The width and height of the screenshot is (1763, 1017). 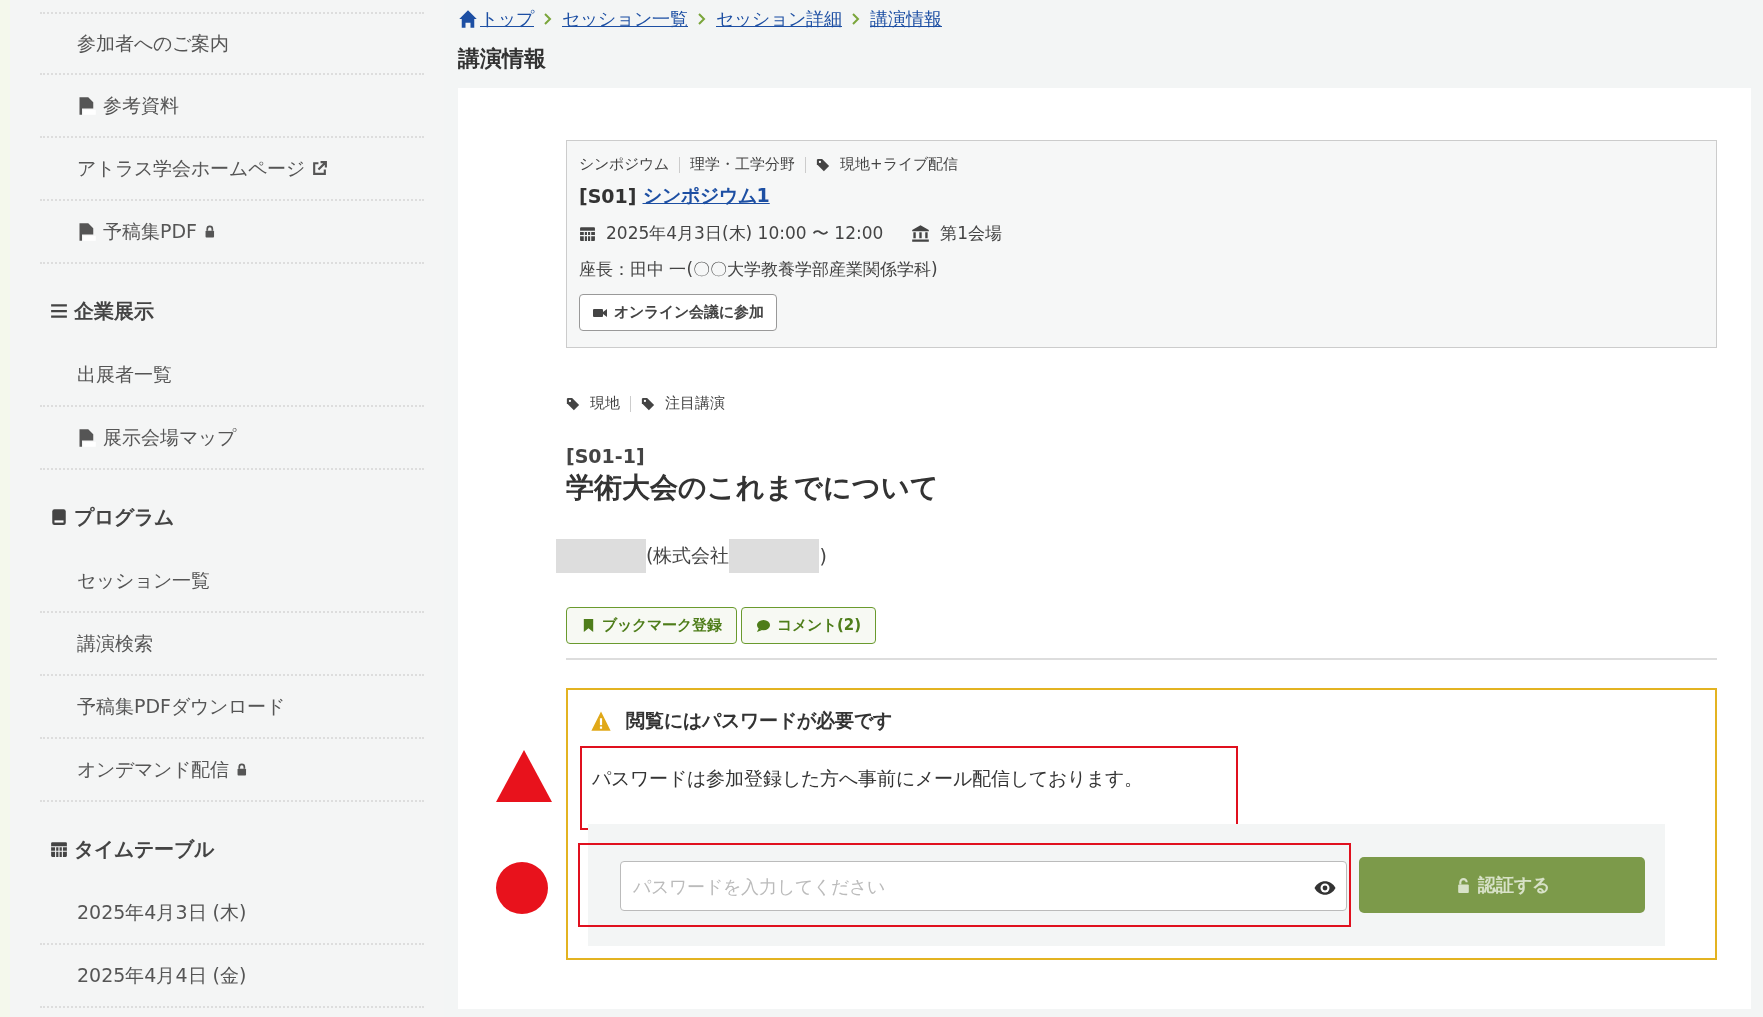 What do you see at coordinates (232, 438) in the screenshot?
I see `sidebar-link: 展示会場マップ` at bounding box center [232, 438].